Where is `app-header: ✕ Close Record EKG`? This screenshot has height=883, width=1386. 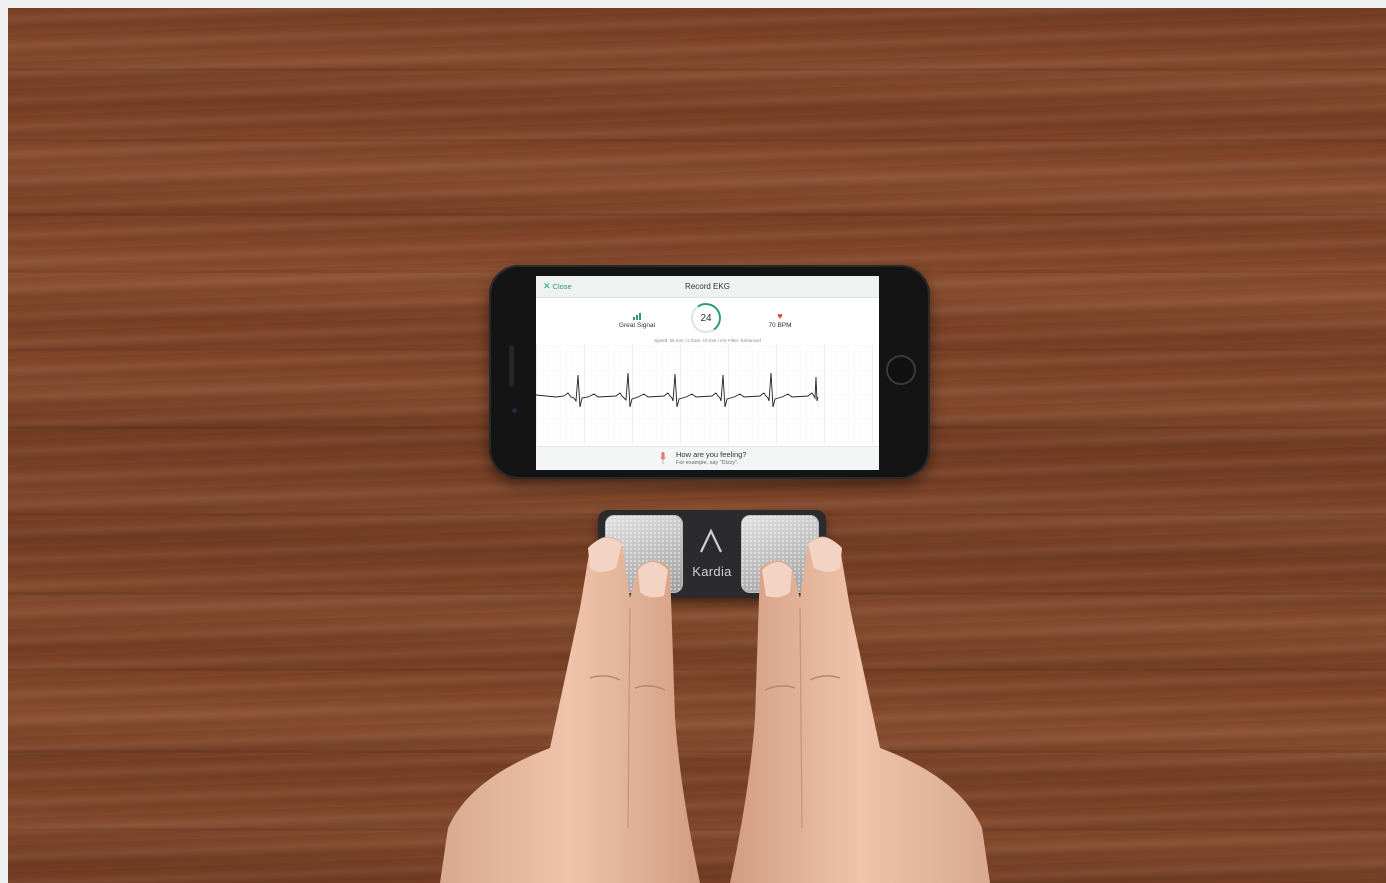
app-header: ✕ Close Record EKG is located at coordinates (707, 287).